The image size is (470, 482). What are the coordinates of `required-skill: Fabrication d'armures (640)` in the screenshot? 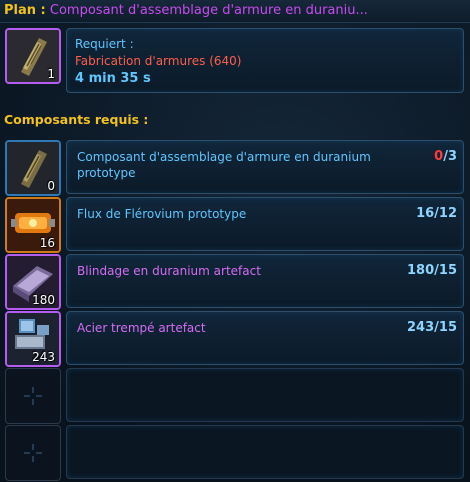 It's located at (158, 61).